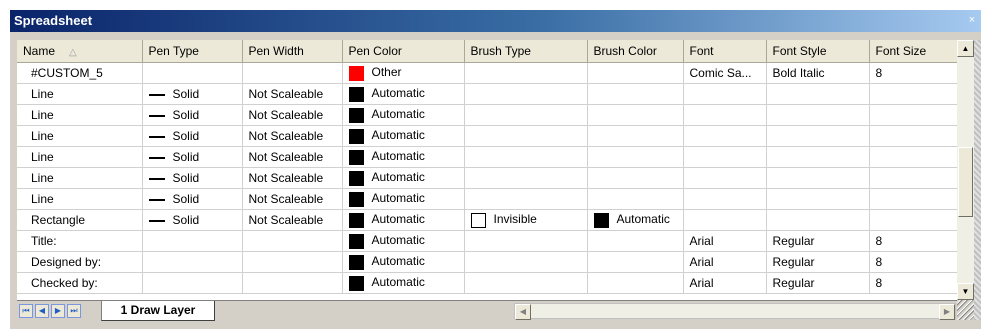 This screenshot has height=329, width=981. I want to click on cell-name: Designed by:, so click(80, 262).